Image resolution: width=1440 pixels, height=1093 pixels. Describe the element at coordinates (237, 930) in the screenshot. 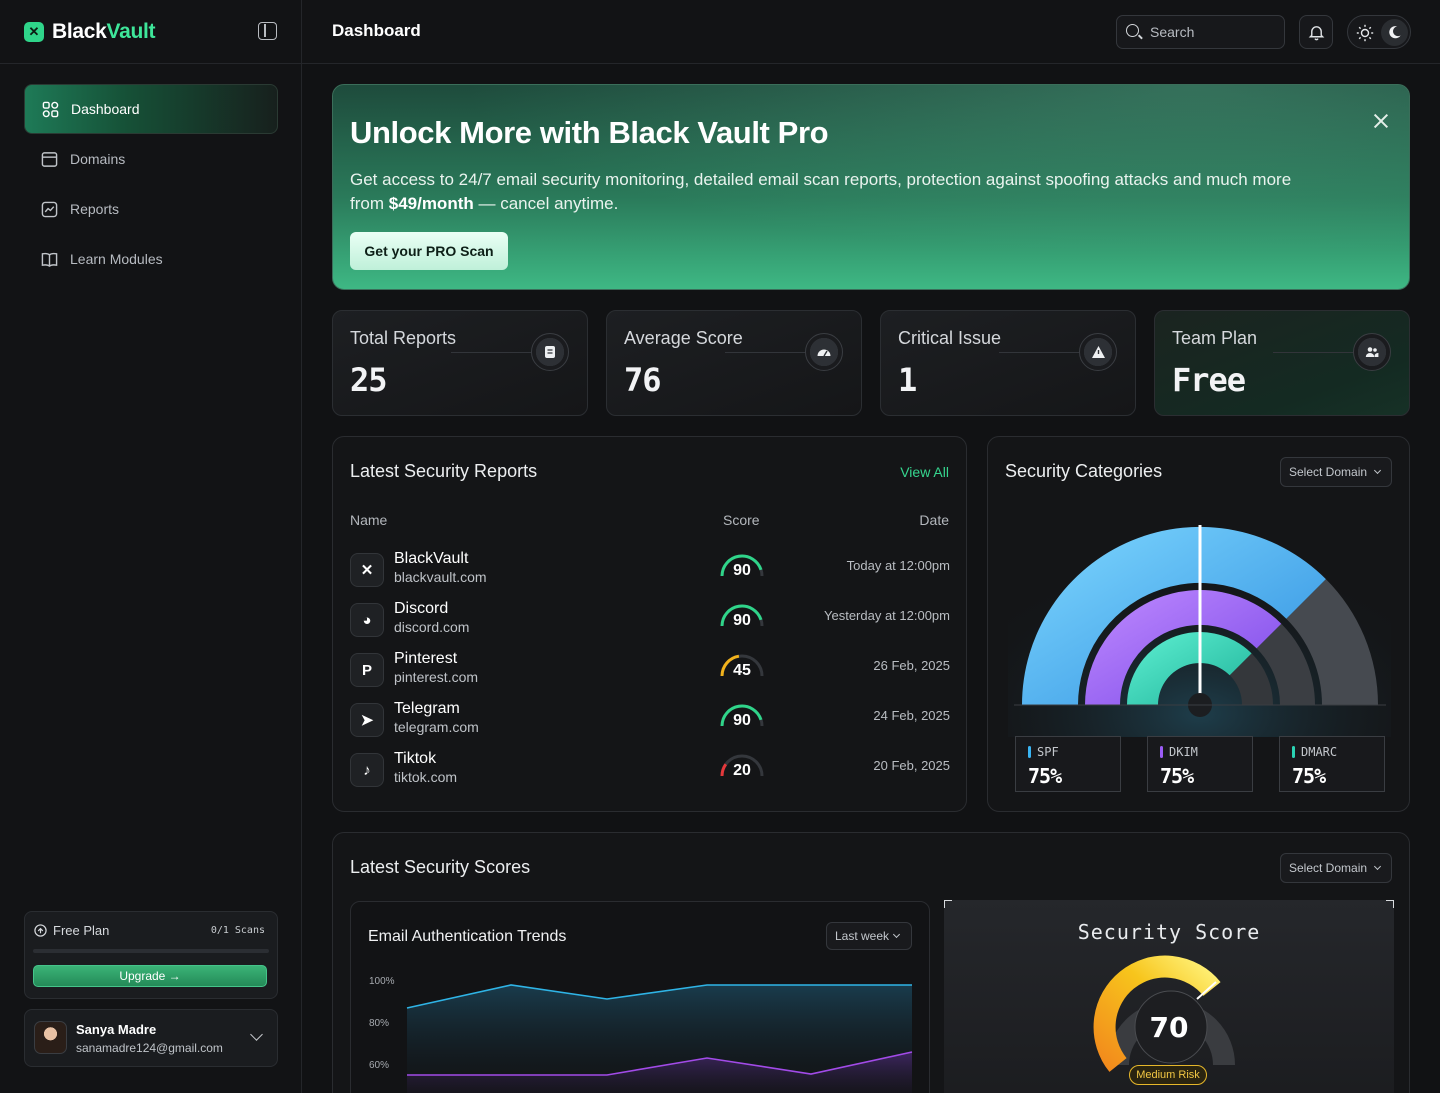

I see `plan-scans: 0/1 Scans` at that location.